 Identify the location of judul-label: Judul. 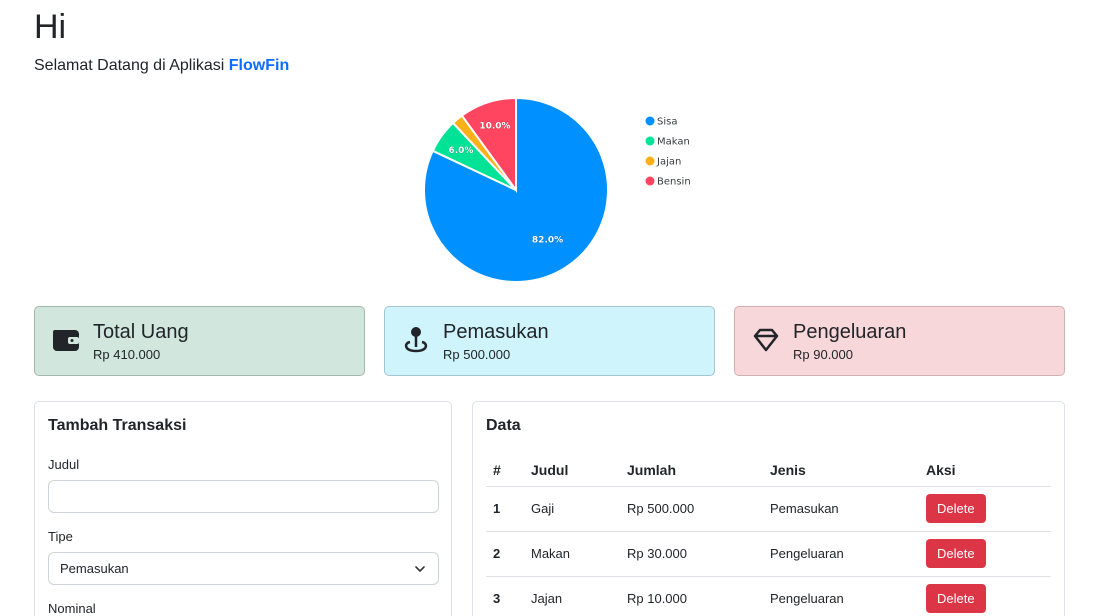
(64, 464).